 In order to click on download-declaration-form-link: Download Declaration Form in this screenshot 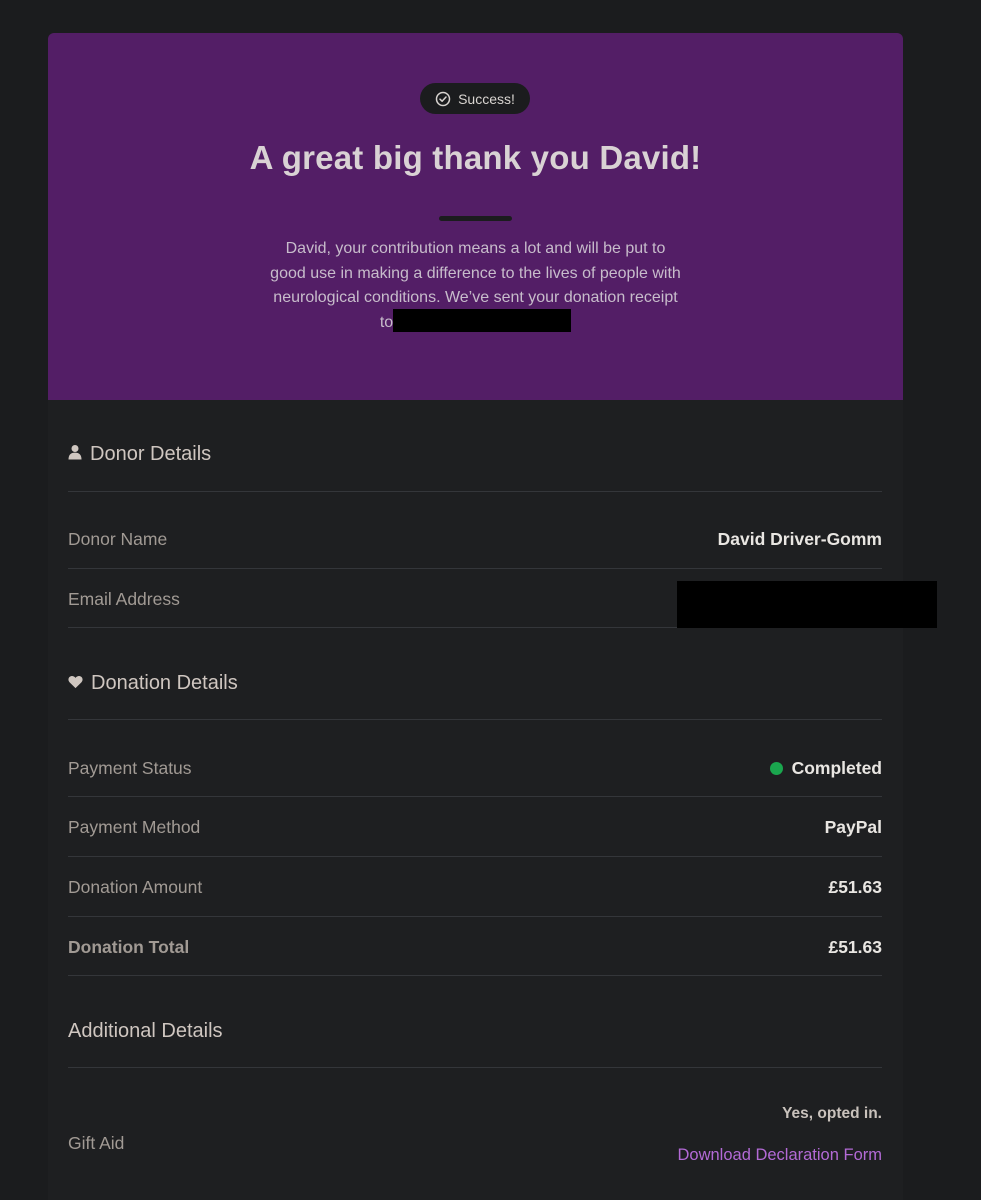, I will do `click(779, 1155)`.